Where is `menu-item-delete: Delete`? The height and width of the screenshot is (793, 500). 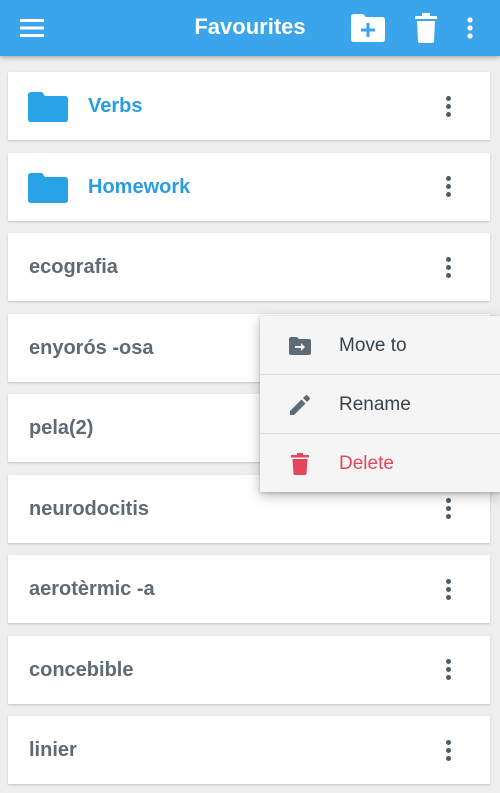
menu-item-delete: Delete is located at coordinates (380, 463).